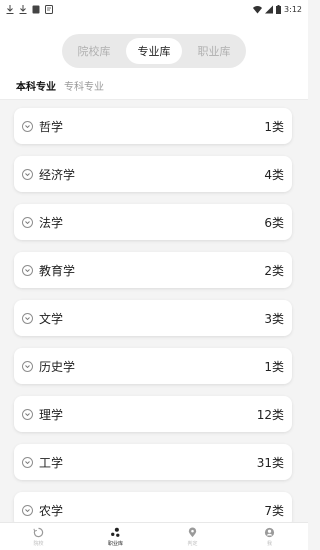  I want to click on major-name: 农学, so click(51, 510).